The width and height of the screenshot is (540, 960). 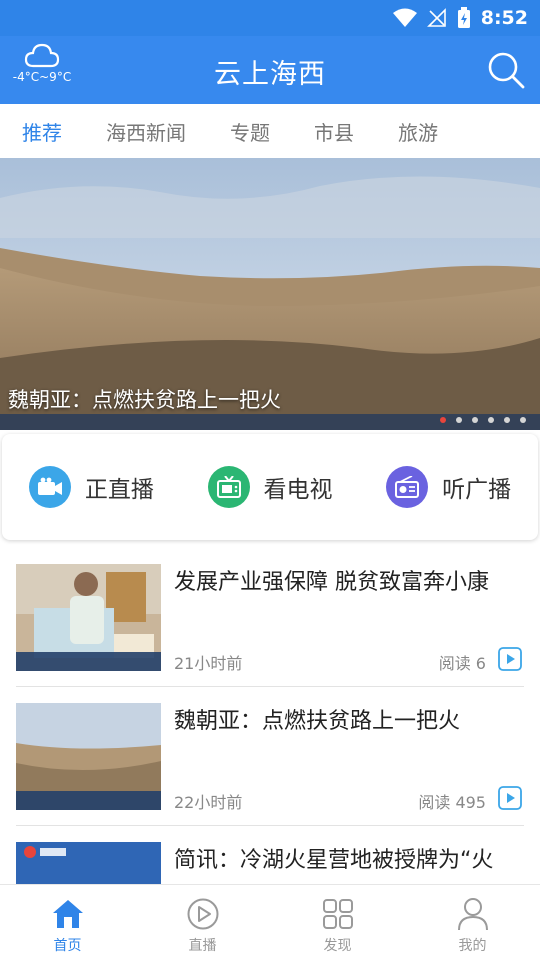 I want to click on banner-caption: 魏朝亚：点燃扶贫路上一把火, so click(x=144, y=400).